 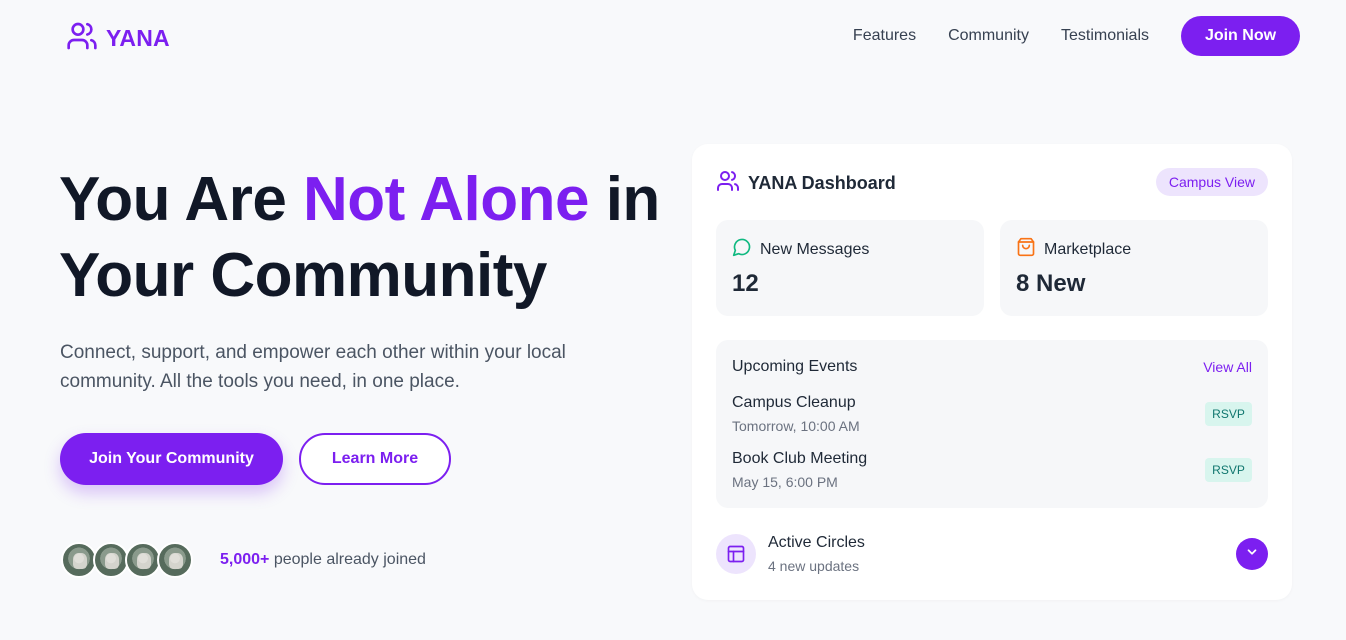 What do you see at coordinates (736, 554) in the screenshot?
I see `layout-icon` at bounding box center [736, 554].